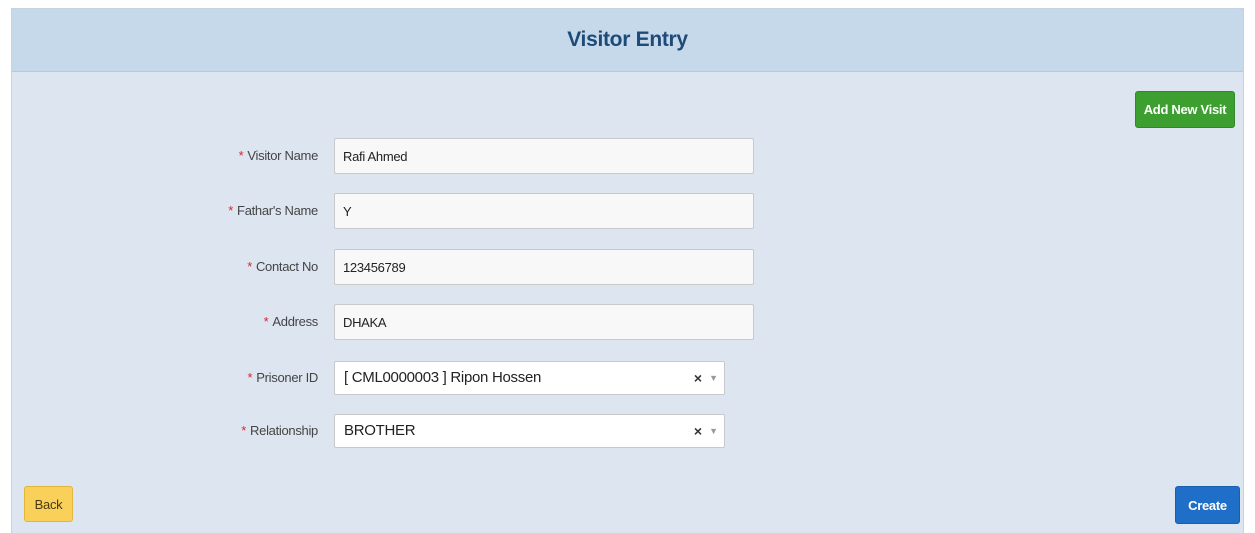 The image size is (1255, 533). I want to click on address-label: * Address, so click(291, 321).